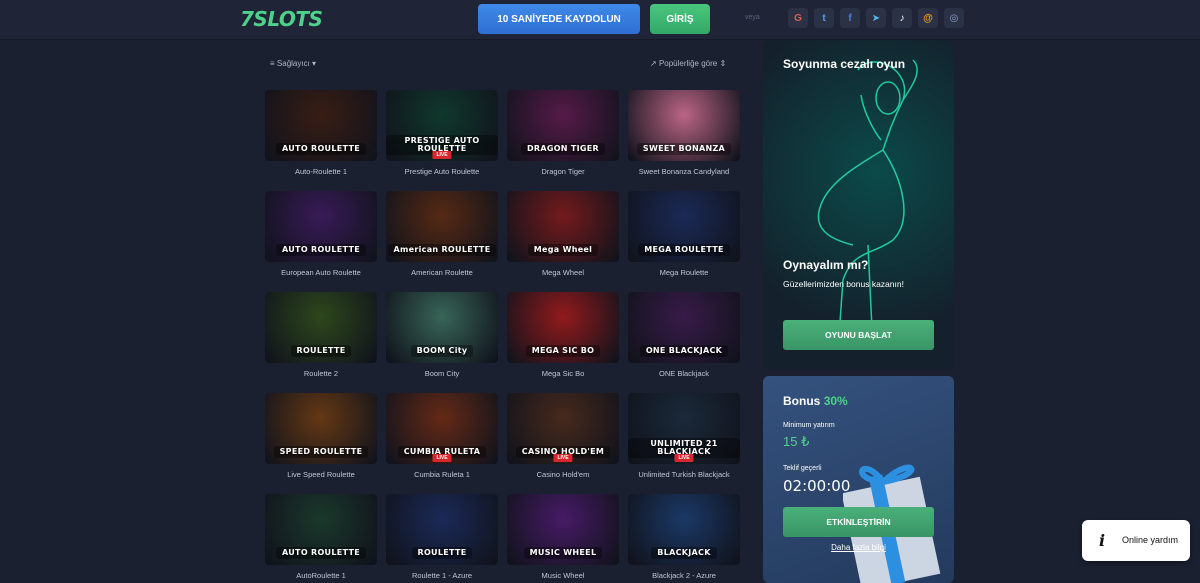  I want to click on sort-dropdown: ↗ Popülerliğe göre ⇕, so click(688, 63).